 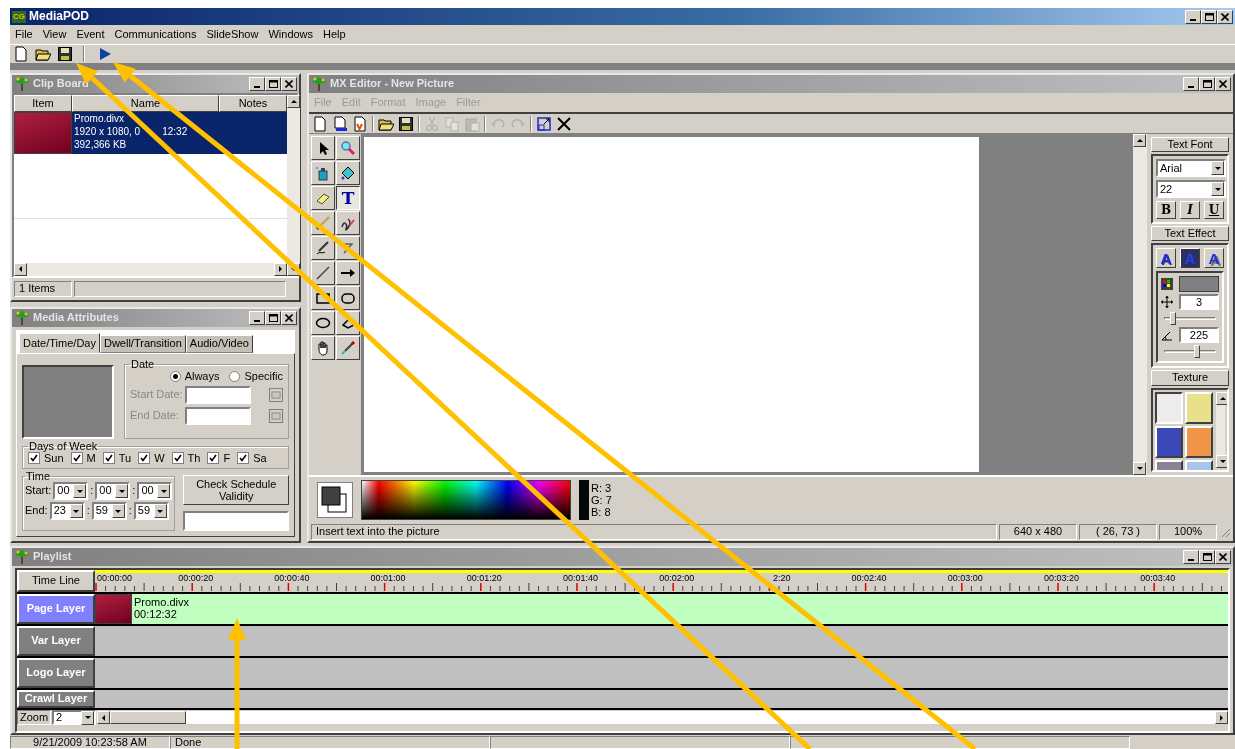 I want to click on roundrect-tool-button, so click(x=348, y=298).